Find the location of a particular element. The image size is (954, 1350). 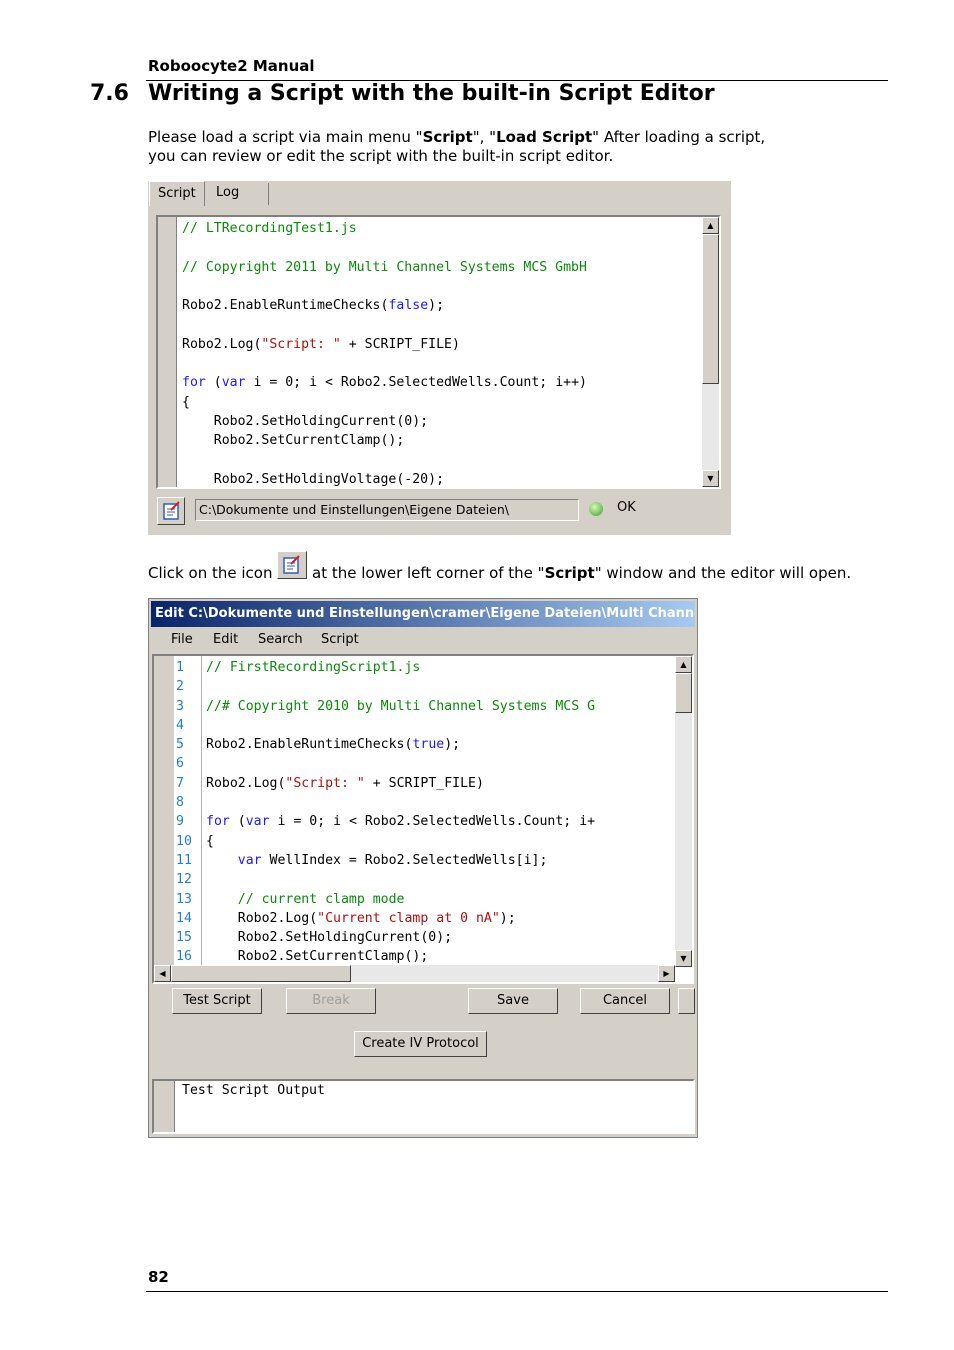

code-line: // FirstRecordingScript1.js is located at coordinates (313, 667).